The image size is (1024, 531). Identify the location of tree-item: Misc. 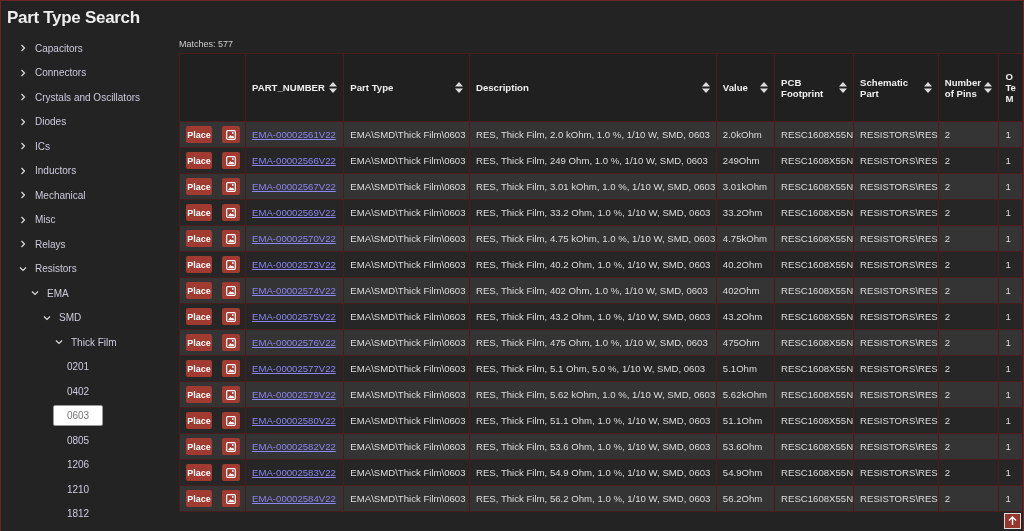
(45, 220).